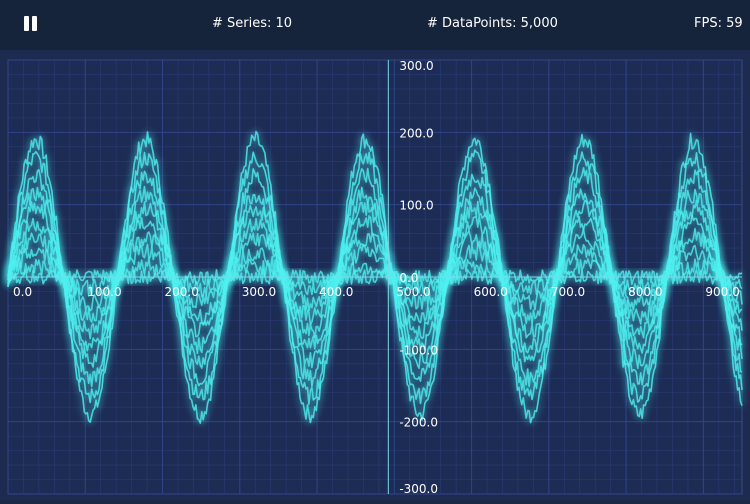 Image resolution: width=750 pixels, height=504 pixels. What do you see at coordinates (539, 23) in the screenshot?
I see `datapoints-count-value: 5,000` at bounding box center [539, 23].